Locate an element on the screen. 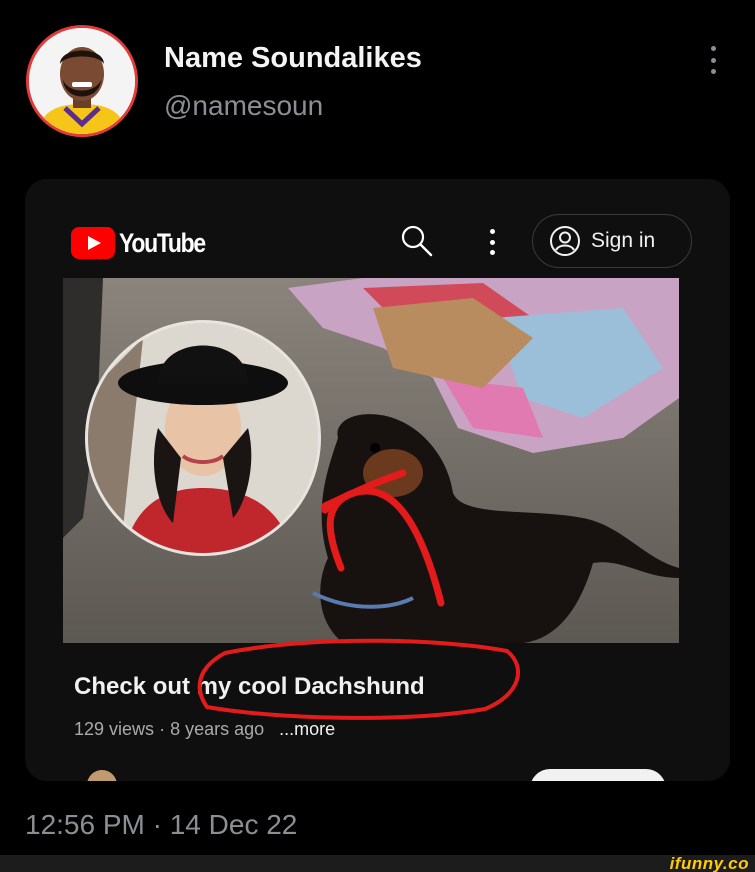 The image size is (755, 872). sign-in-button: Sign in is located at coordinates (612, 241).